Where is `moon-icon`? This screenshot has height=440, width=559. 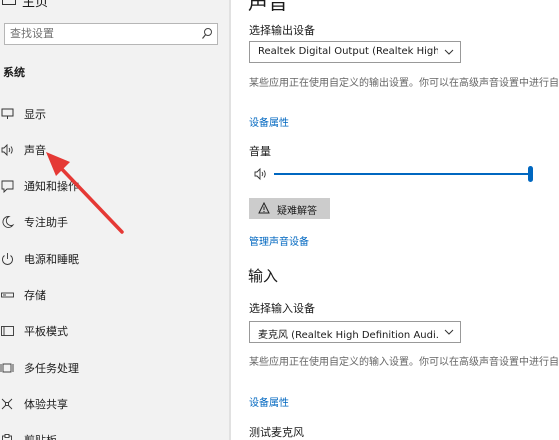
moon-icon is located at coordinates (8, 222).